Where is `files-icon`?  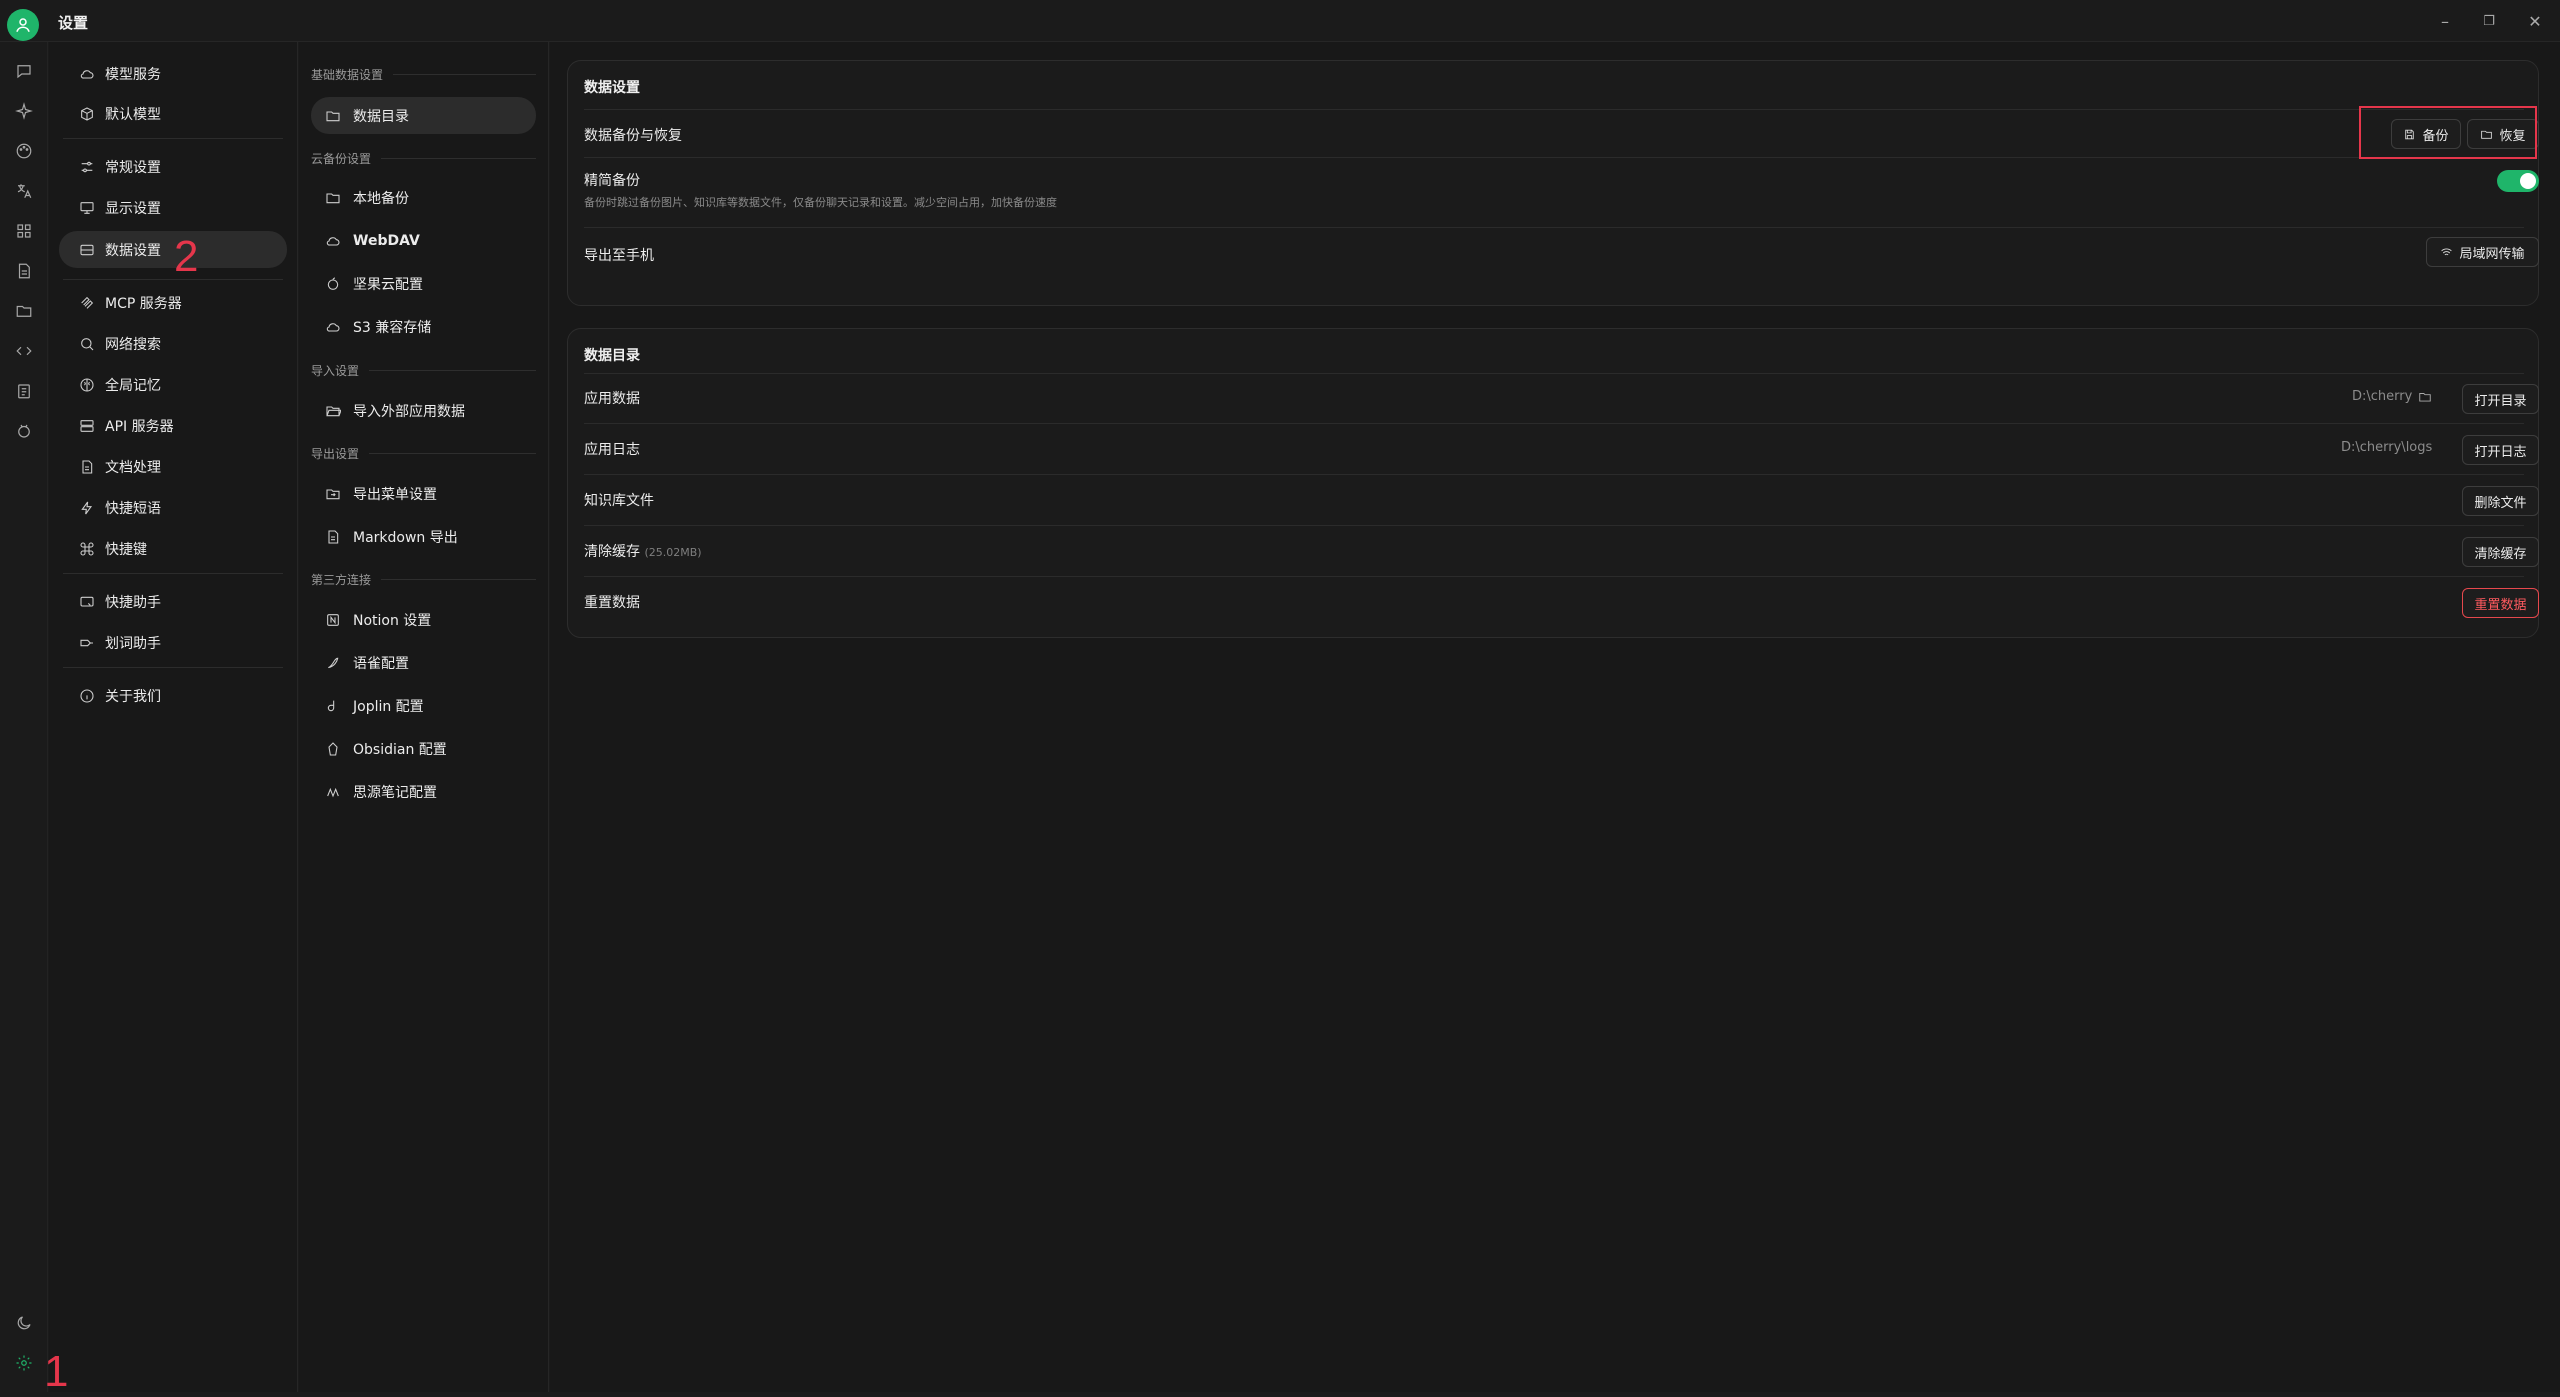
files-icon is located at coordinates (24, 271).